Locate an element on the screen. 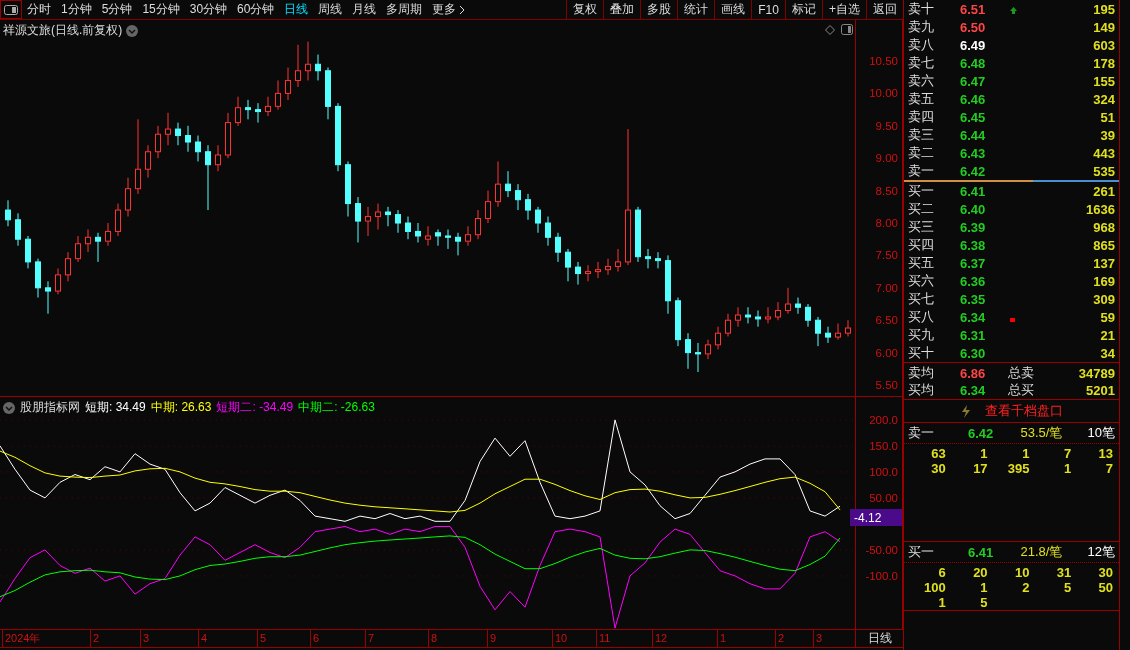  toolbar-button: 多股 is located at coordinates (658, 9).